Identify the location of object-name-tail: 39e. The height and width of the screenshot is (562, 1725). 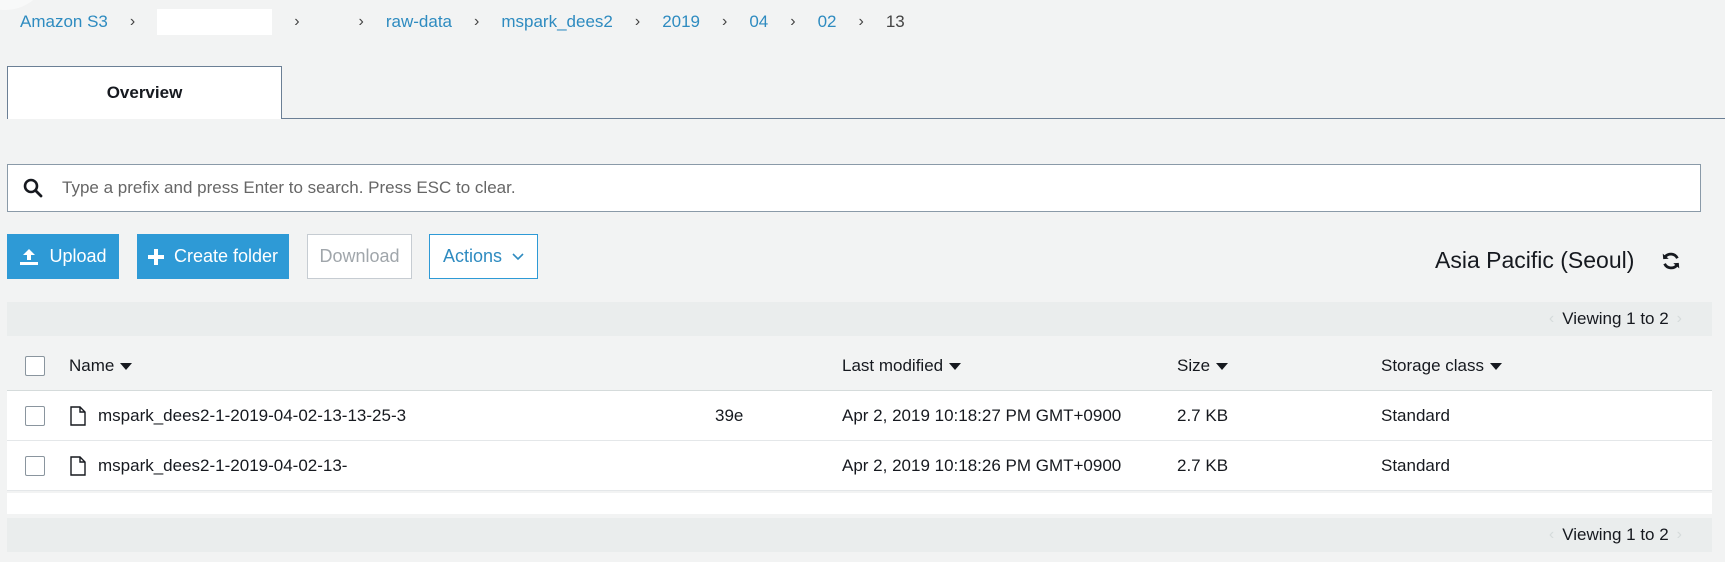
(729, 415).